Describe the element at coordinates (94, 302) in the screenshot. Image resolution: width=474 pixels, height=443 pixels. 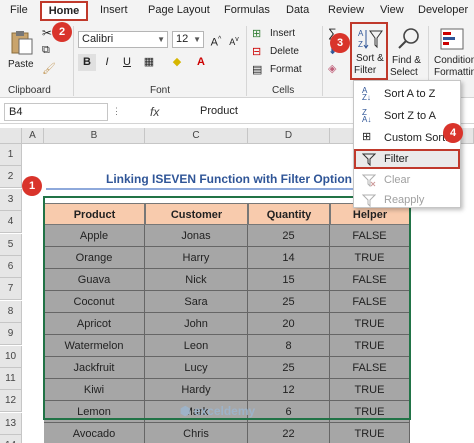
I see `cell-product: Coconut` at that location.